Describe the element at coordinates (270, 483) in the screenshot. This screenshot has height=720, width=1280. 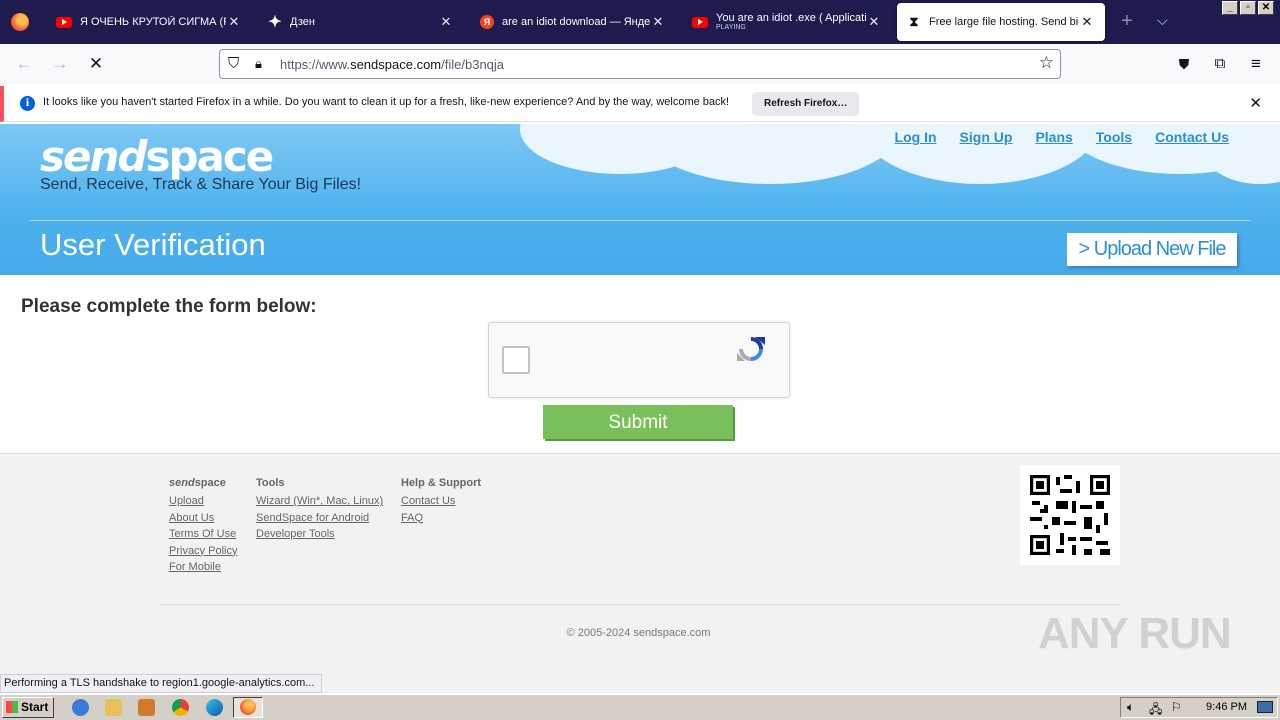
I see `footer-heading: Tools` at that location.